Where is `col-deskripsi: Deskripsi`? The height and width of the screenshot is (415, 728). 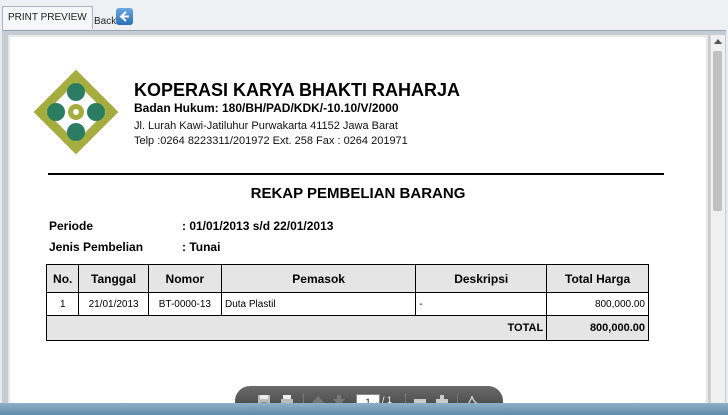
col-deskripsi: Deskripsi is located at coordinates (481, 278).